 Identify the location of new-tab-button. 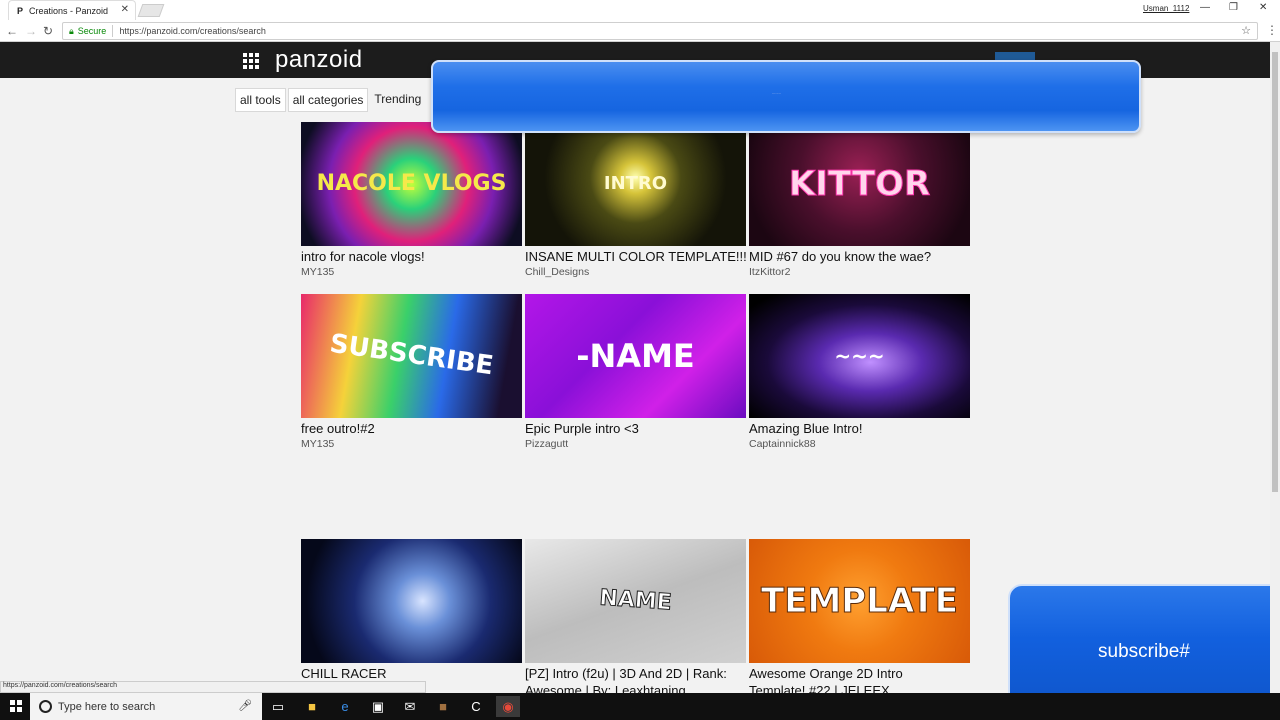
(151, 10).